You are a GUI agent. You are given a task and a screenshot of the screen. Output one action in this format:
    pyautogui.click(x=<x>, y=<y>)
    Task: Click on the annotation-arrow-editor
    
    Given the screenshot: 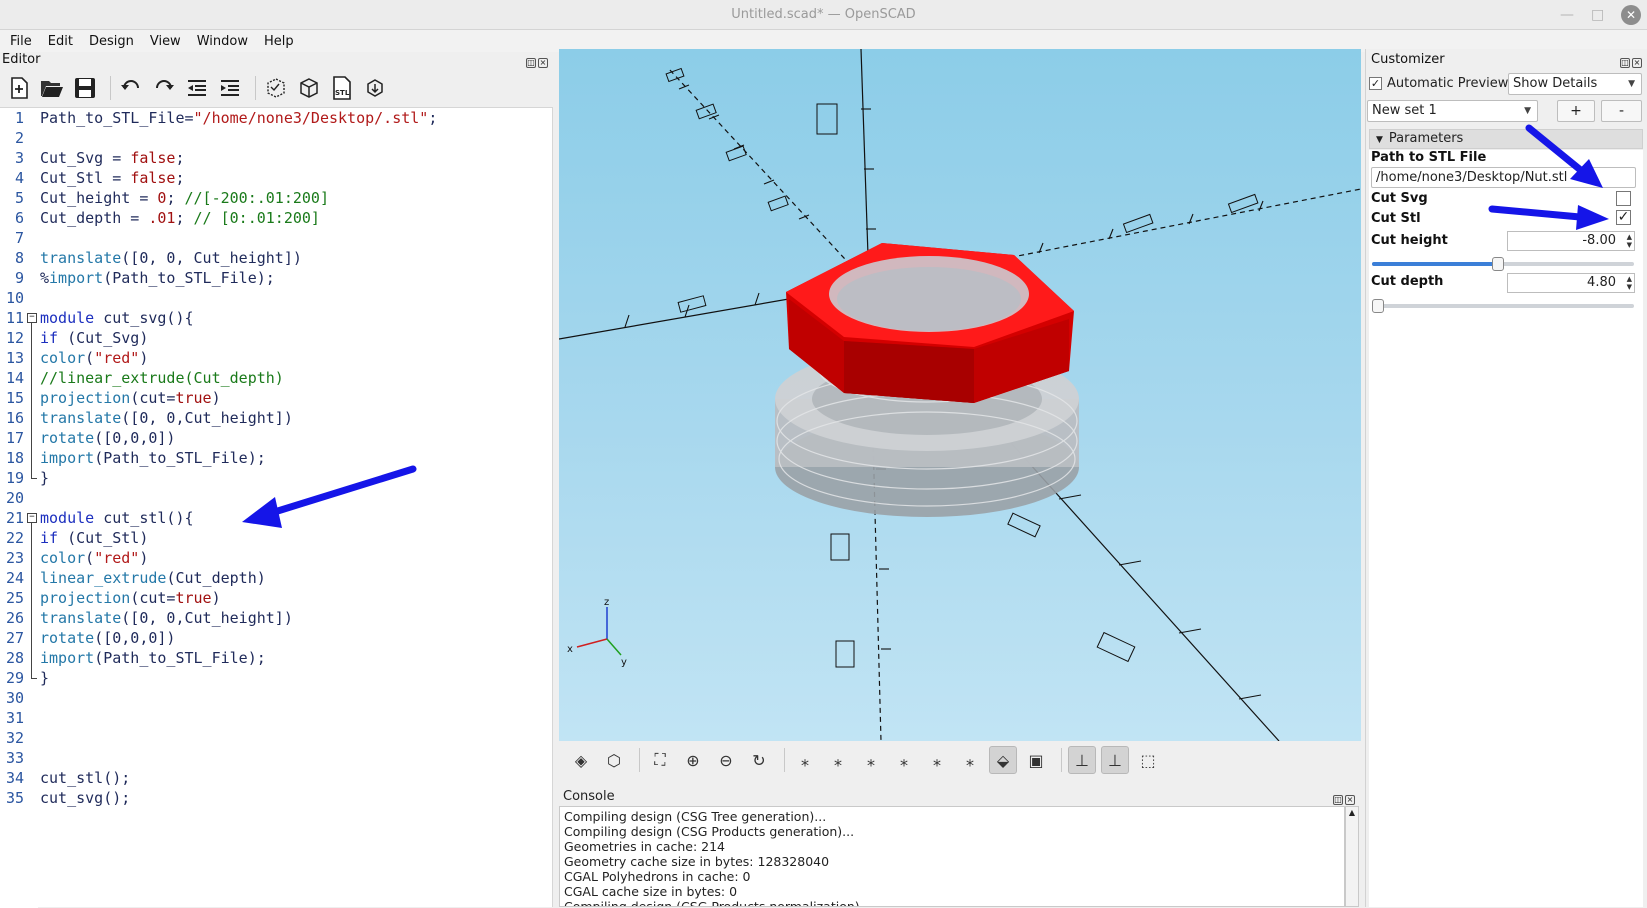 What is the action you would take?
    pyautogui.click(x=340, y=491)
    